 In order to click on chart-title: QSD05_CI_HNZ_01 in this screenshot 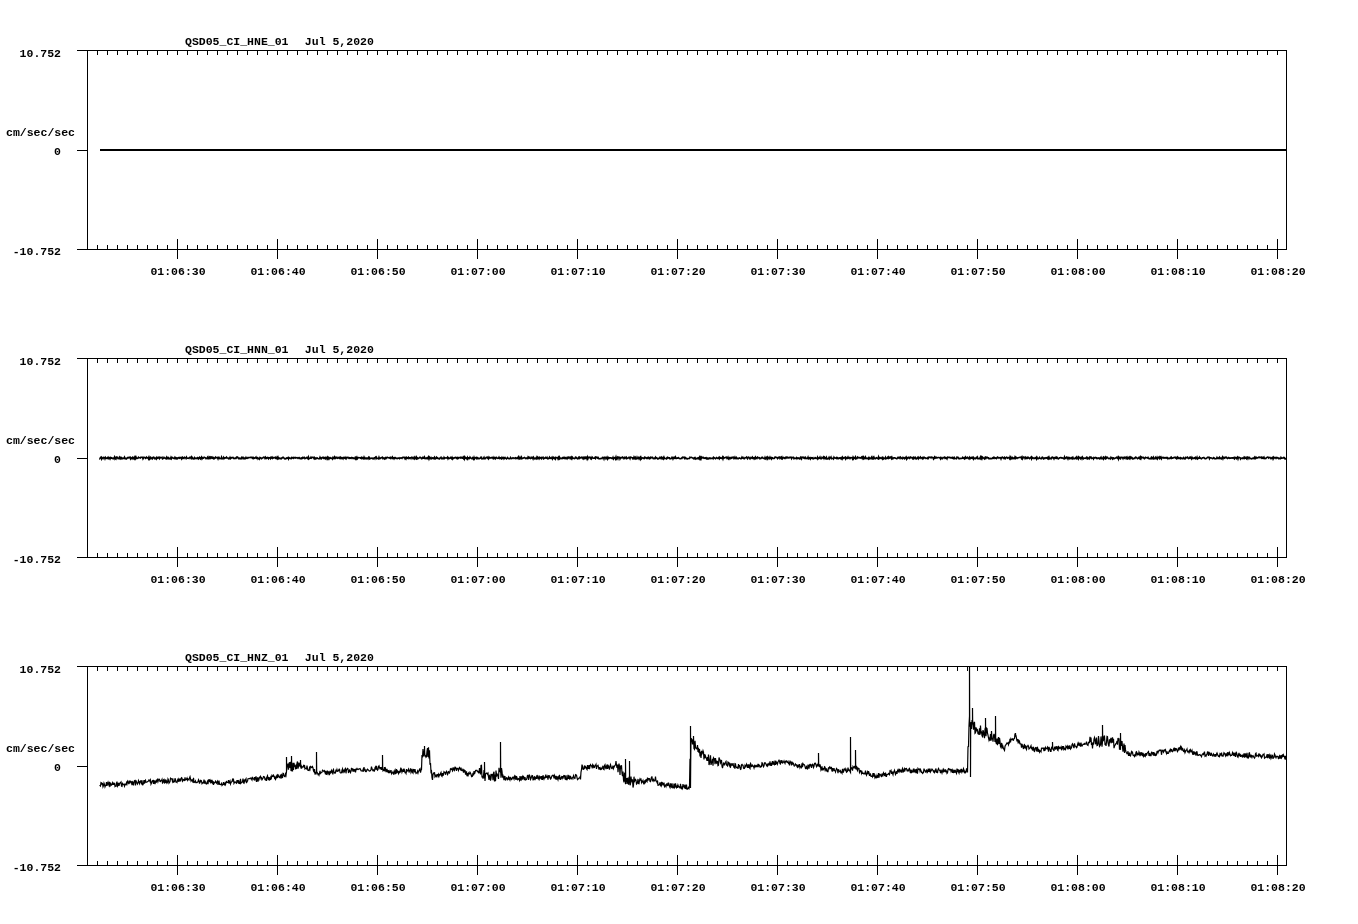, I will do `click(237, 657)`.